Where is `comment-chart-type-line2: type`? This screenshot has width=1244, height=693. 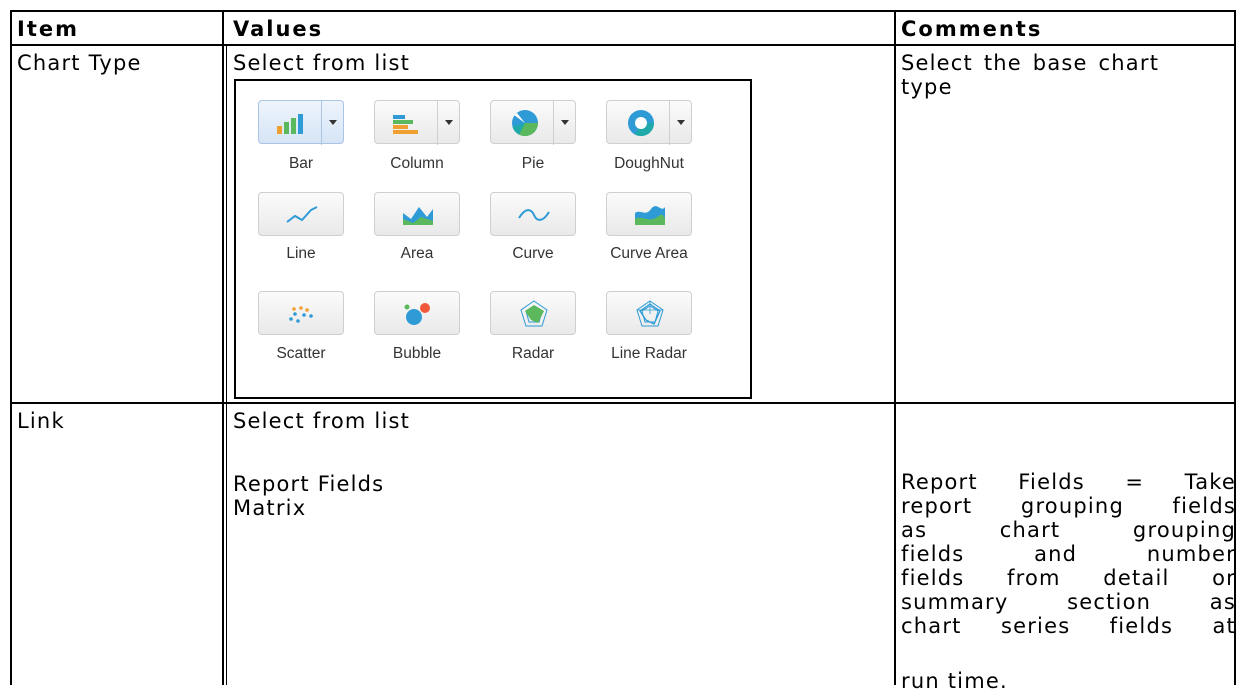
comment-chart-type-line2: type is located at coordinates (927, 87).